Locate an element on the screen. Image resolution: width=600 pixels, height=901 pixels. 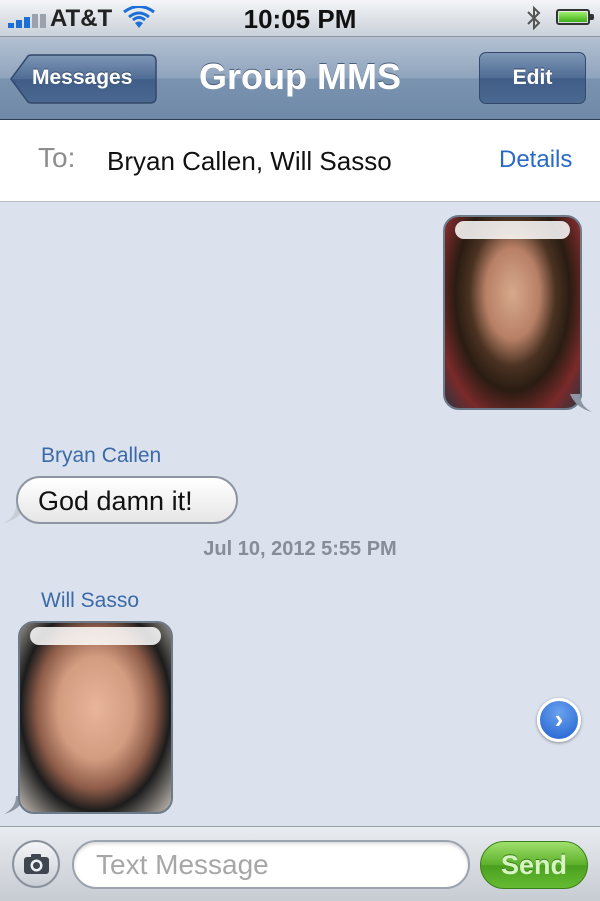
navigation-bar: Messages Group MMS Edit is located at coordinates (300, 78).